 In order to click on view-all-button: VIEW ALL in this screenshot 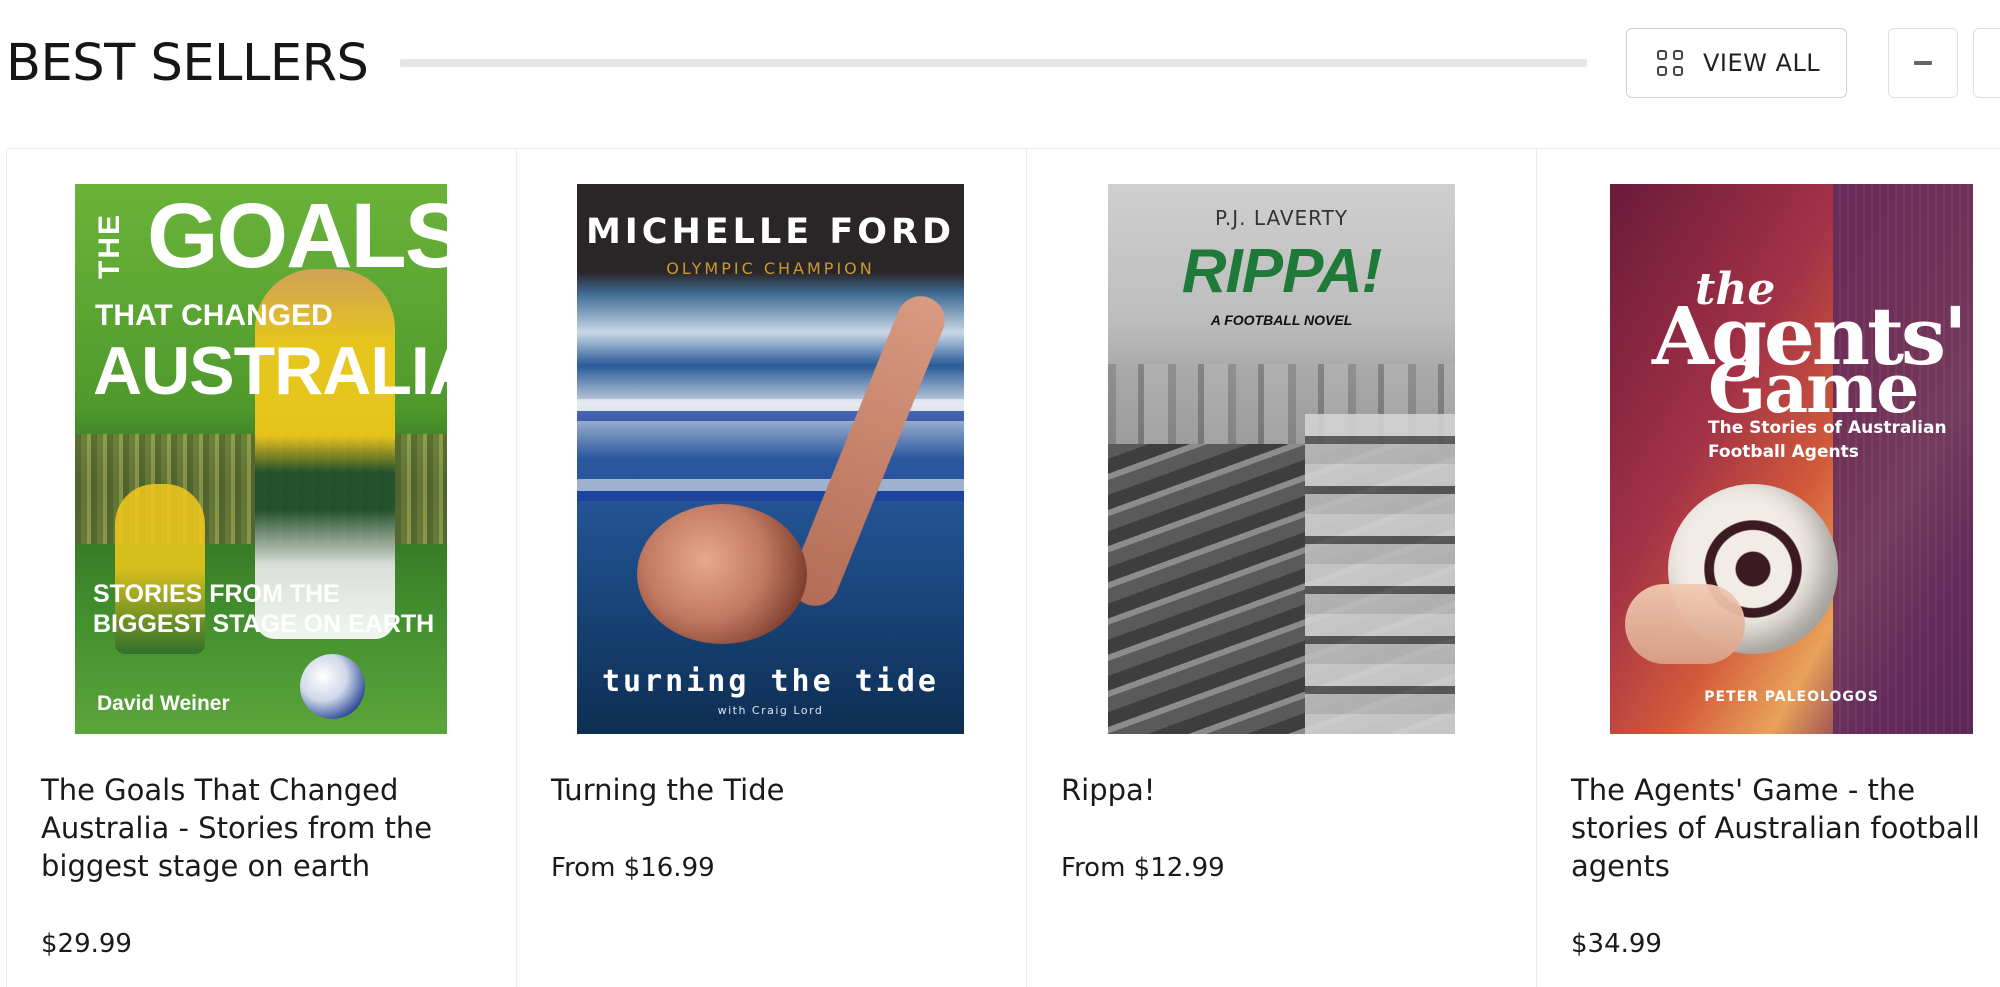, I will do `click(1736, 63)`.